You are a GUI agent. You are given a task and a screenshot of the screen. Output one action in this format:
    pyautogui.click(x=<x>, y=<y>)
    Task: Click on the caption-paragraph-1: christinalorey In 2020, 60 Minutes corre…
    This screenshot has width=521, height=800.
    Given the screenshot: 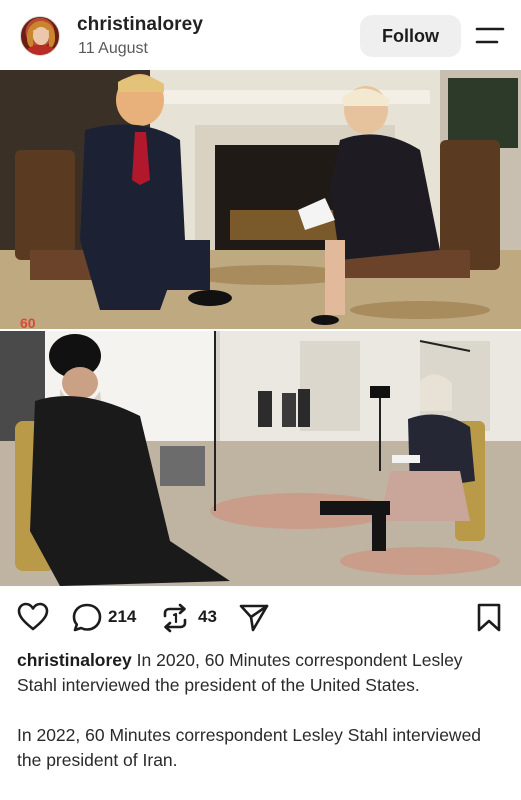 What is the action you would take?
    pyautogui.click(x=257, y=673)
    